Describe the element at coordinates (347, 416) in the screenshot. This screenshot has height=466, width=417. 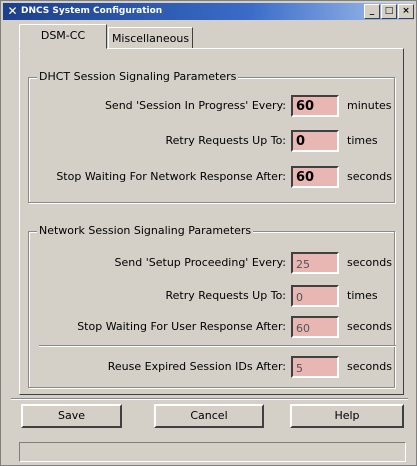
I see `help-button: Help` at that location.